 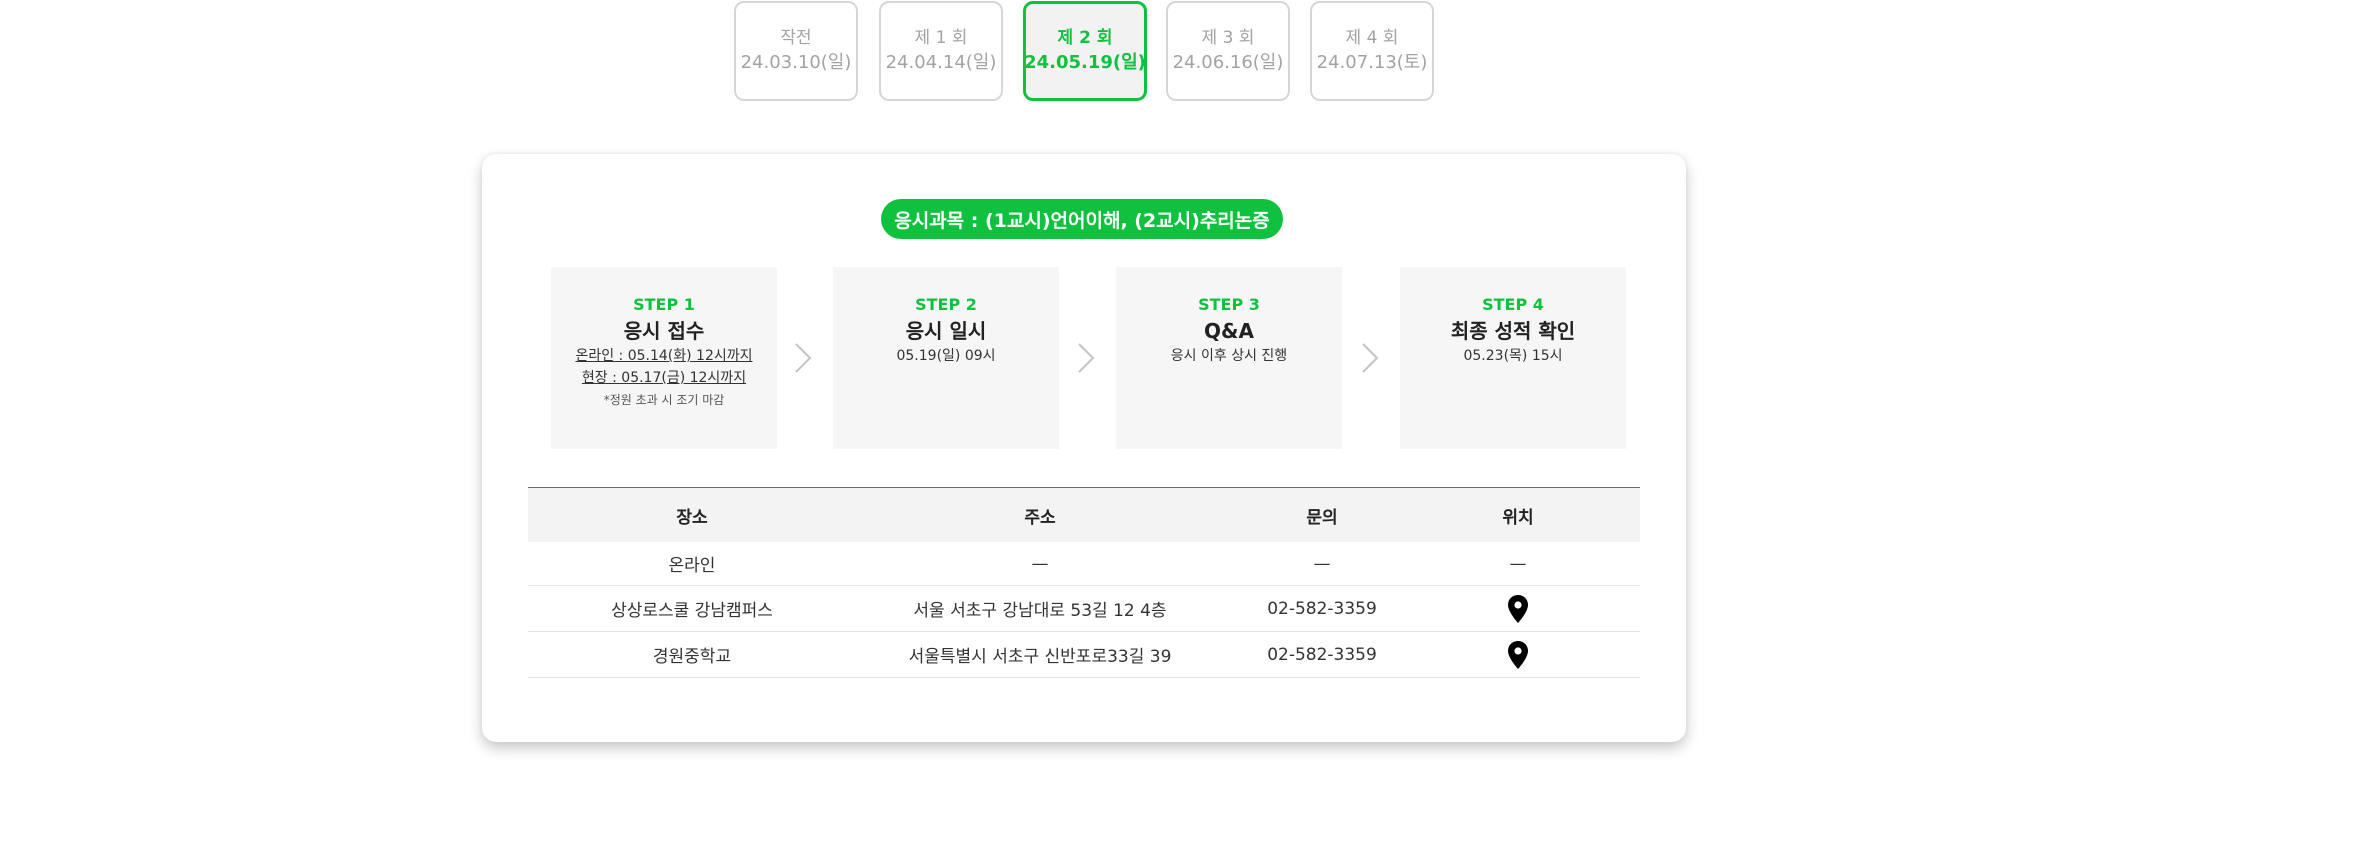 I want to click on table-row: 경원중학교 서울특별시 서초구 신반포로33길 39 02-582-3359, so click(x=1084, y=655).